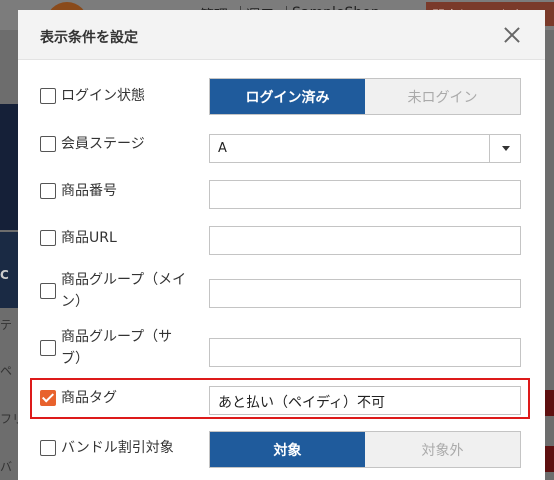  What do you see at coordinates (287, 96) in the screenshot?
I see `option-logged-in: ログイン済み` at bounding box center [287, 96].